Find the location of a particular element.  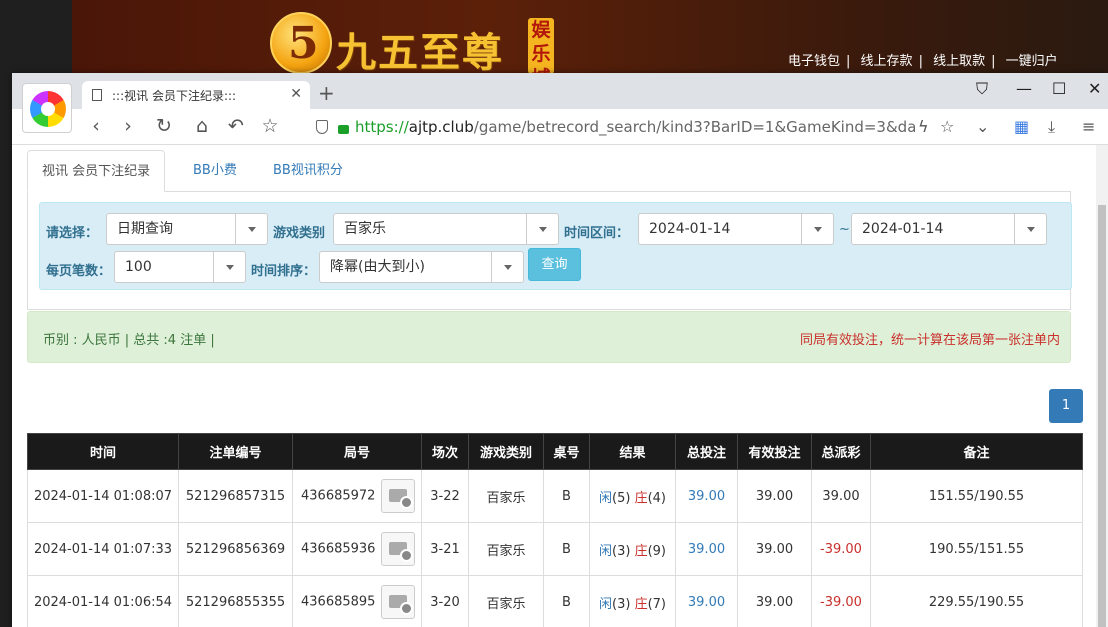

col-total-bet: 总投注 is located at coordinates (706, 451).